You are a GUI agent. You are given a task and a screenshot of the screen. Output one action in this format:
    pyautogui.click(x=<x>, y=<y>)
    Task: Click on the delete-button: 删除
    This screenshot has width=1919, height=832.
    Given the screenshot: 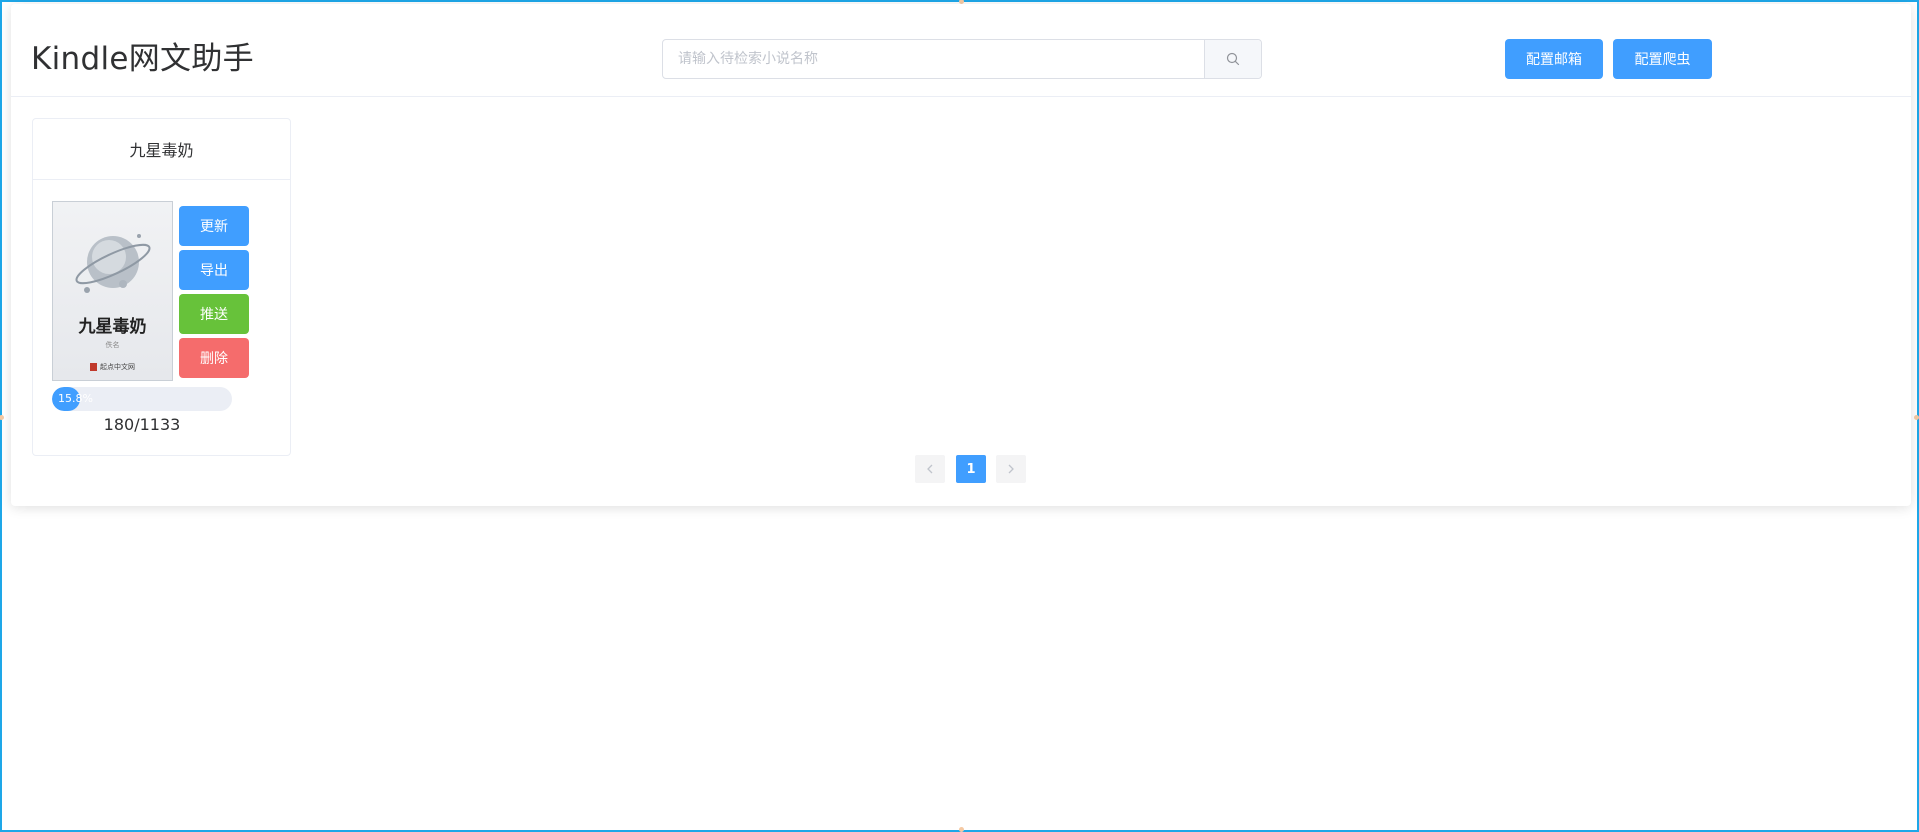 What is the action you would take?
    pyautogui.click(x=214, y=358)
    